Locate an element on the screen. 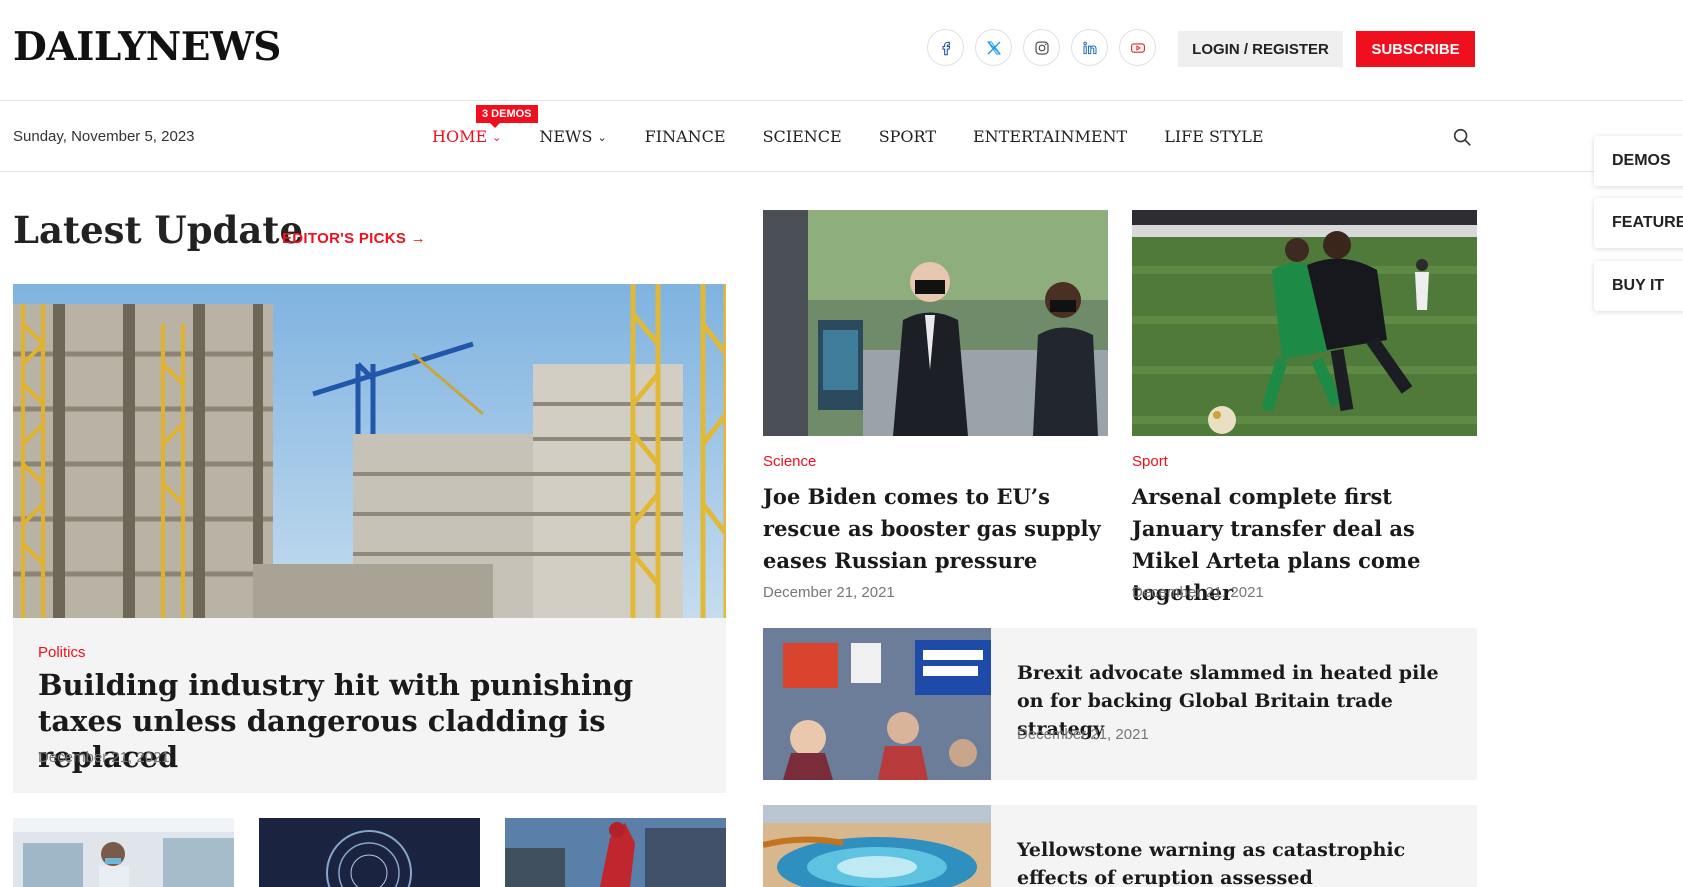 The image size is (1683, 887). current-date: Sunday, November 5, 2023 is located at coordinates (104, 136).